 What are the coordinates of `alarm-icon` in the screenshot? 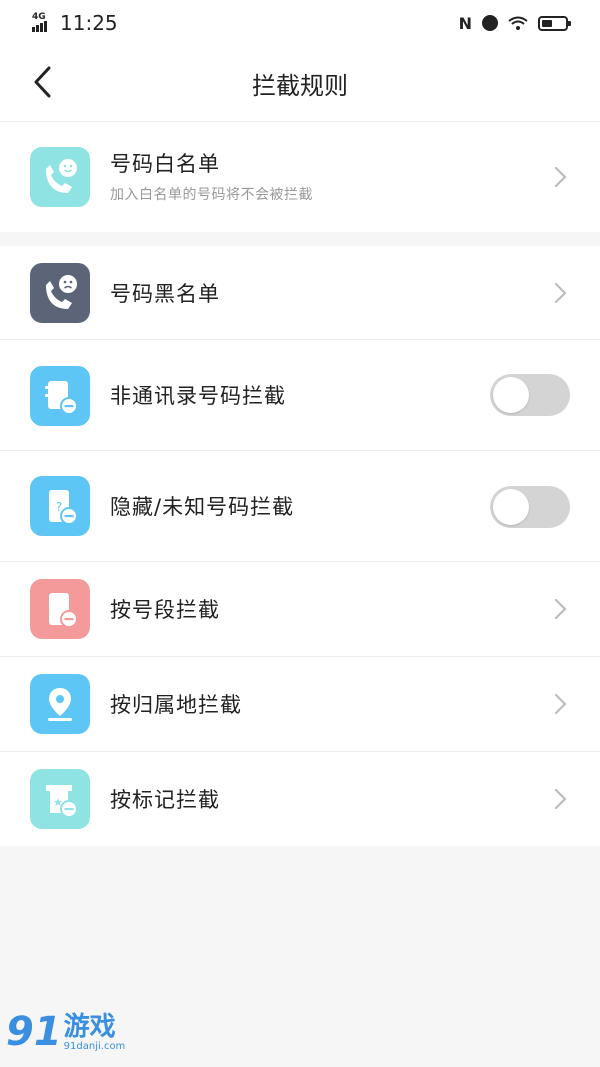 It's located at (490, 23).